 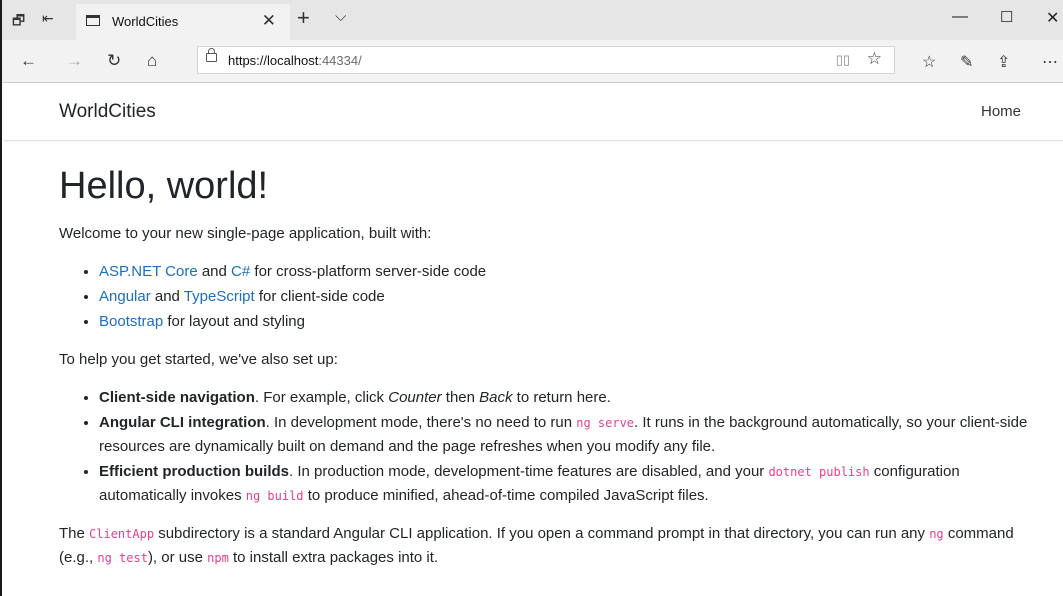 What do you see at coordinates (74, 61) in the screenshot?
I see `forward-arrow-icon: →` at bounding box center [74, 61].